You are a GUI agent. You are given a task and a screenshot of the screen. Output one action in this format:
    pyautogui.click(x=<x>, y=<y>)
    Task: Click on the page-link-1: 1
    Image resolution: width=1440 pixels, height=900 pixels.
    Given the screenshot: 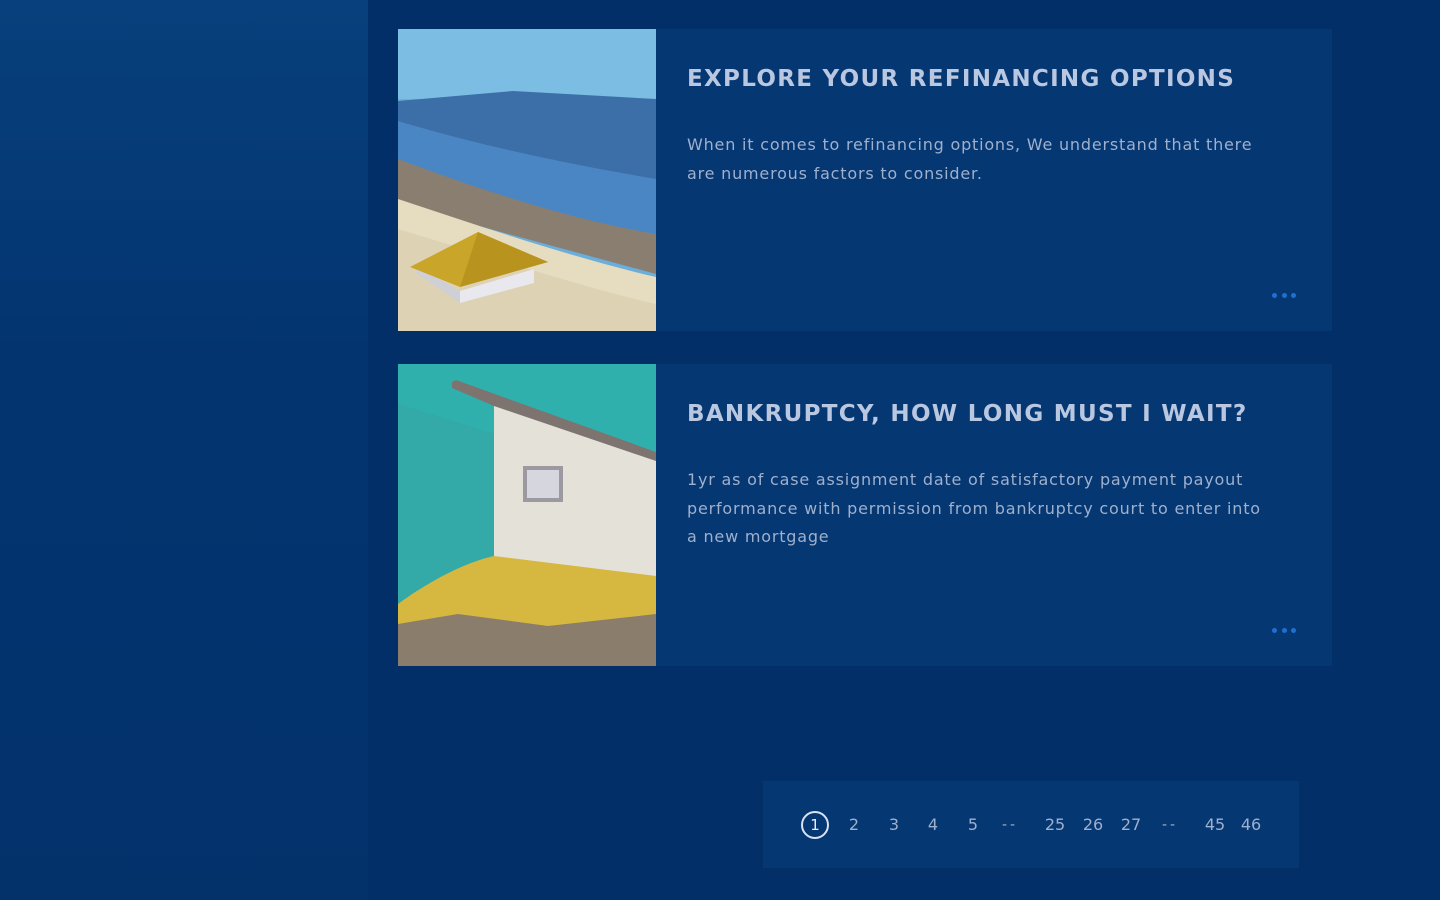 What is the action you would take?
    pyautogui.click(x=815, y=825)
    